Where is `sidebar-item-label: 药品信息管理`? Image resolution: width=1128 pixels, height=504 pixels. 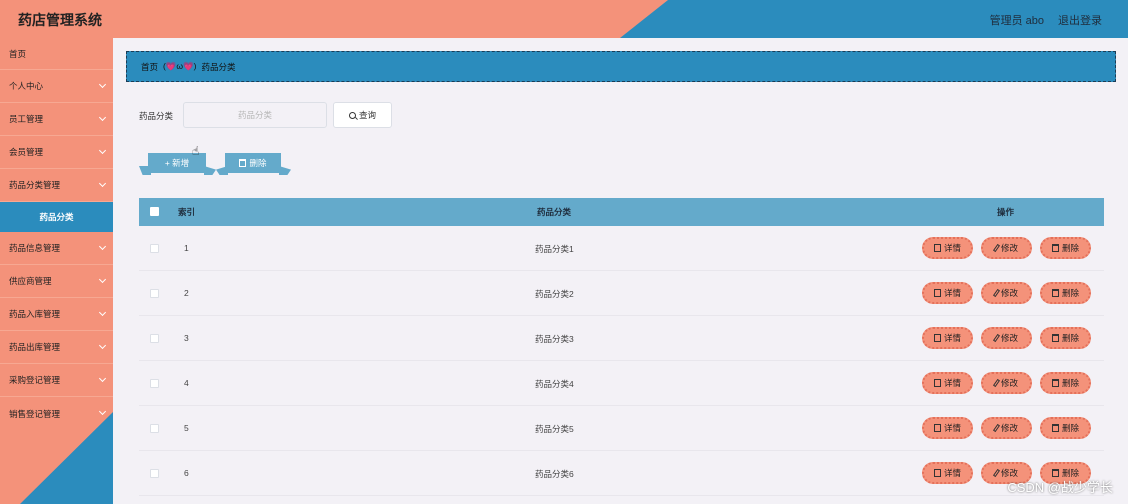
sidebar-item-label: 药品信息管理 is located at coordinates (35, 248).